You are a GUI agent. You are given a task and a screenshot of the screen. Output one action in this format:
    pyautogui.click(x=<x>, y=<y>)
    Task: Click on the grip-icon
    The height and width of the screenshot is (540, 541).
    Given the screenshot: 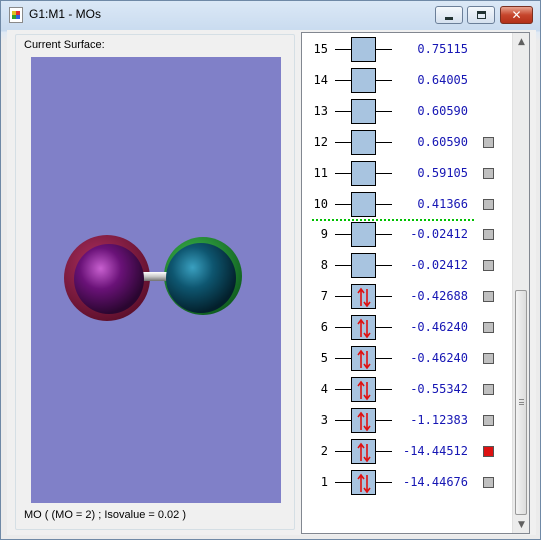 What is the action you would take?
    pyautogui.click(x=521, y=402)
    